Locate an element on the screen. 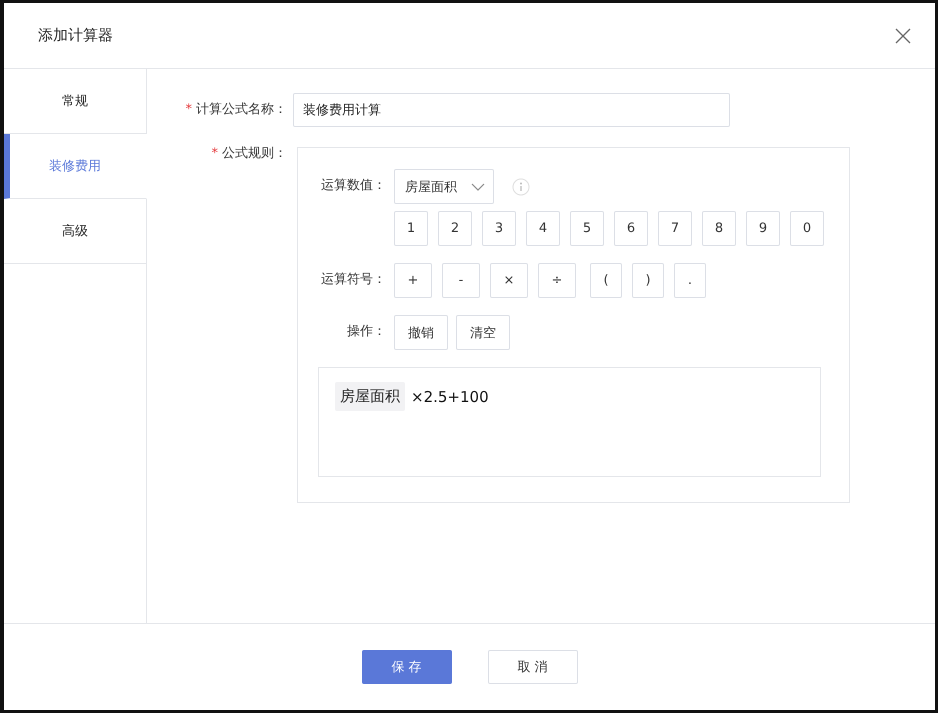  operator-key: ( is located at coordinates (606, 280).